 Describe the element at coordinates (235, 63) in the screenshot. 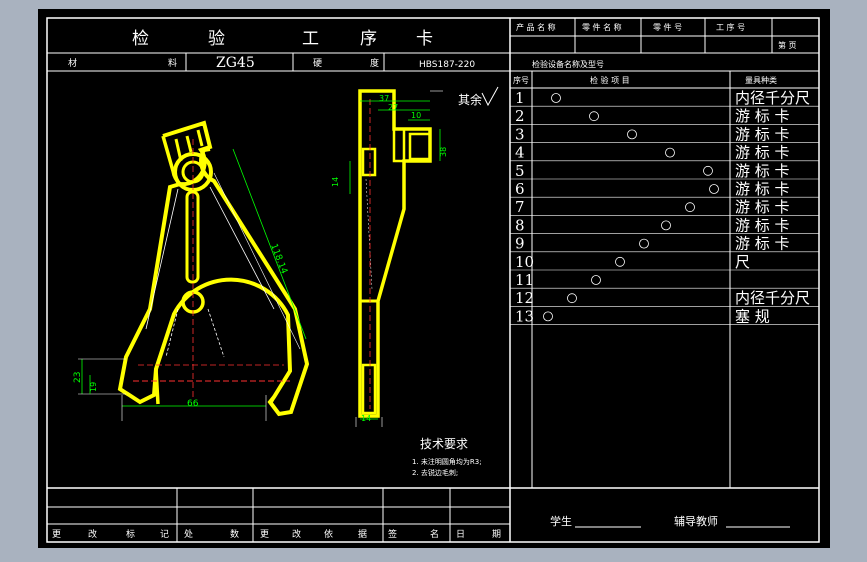

I see `material-value: ZG45` at that location.